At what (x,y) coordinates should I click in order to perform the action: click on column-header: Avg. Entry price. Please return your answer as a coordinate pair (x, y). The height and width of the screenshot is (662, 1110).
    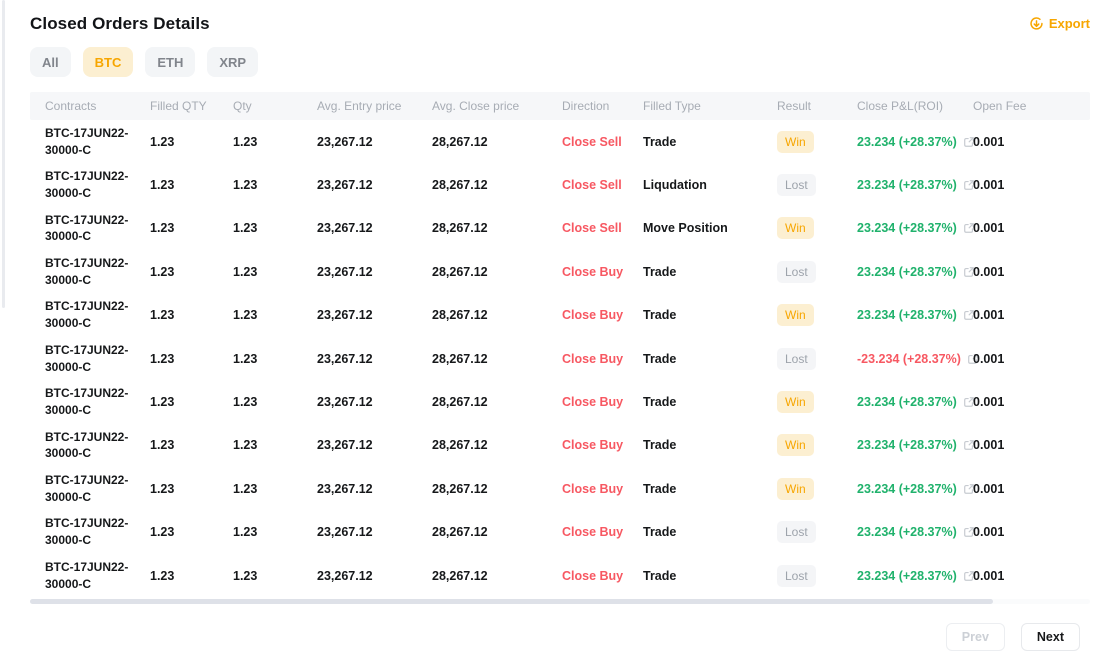
    Looking at the image, I should click on (359, 106).